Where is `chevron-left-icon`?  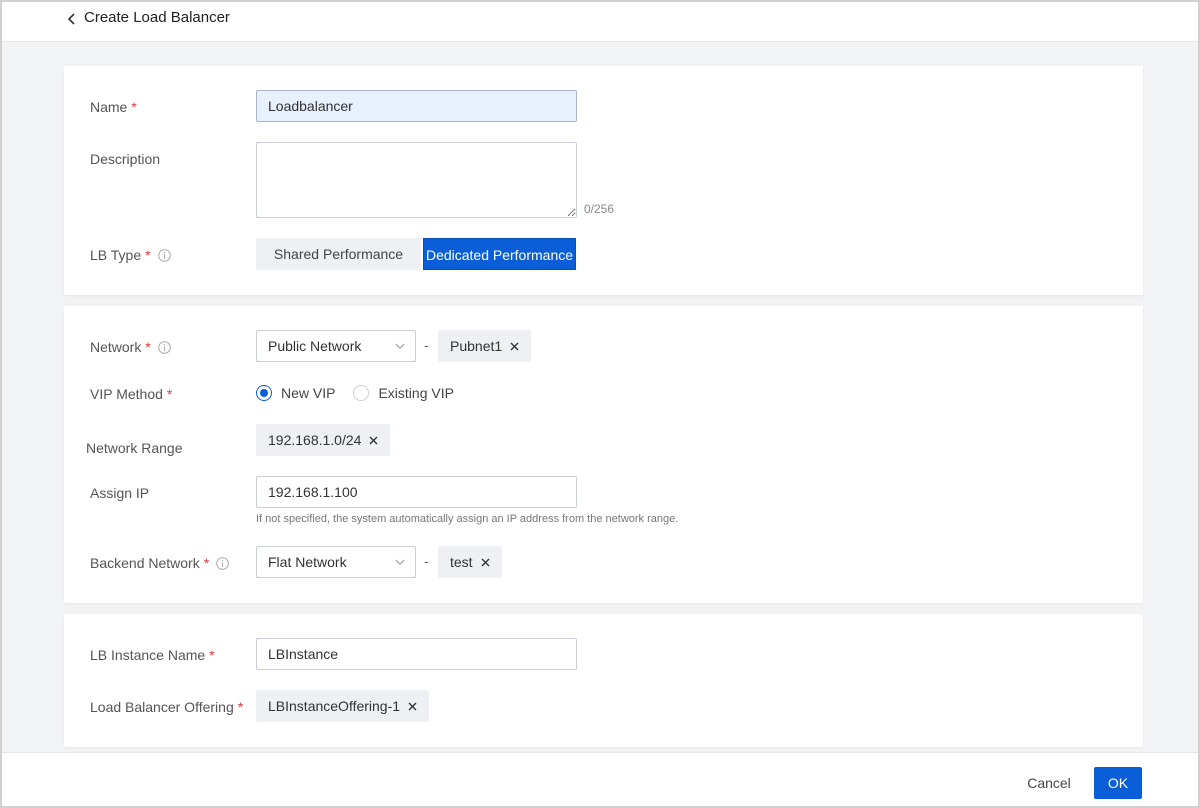
chevron-left-icon is located at coordinates (72, 19).